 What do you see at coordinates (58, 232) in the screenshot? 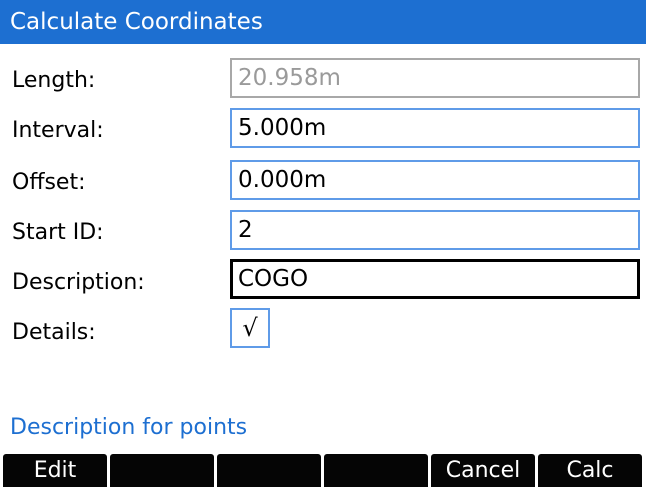
I see `start-id-label: Start ID:` at bounding box center [58, 232].